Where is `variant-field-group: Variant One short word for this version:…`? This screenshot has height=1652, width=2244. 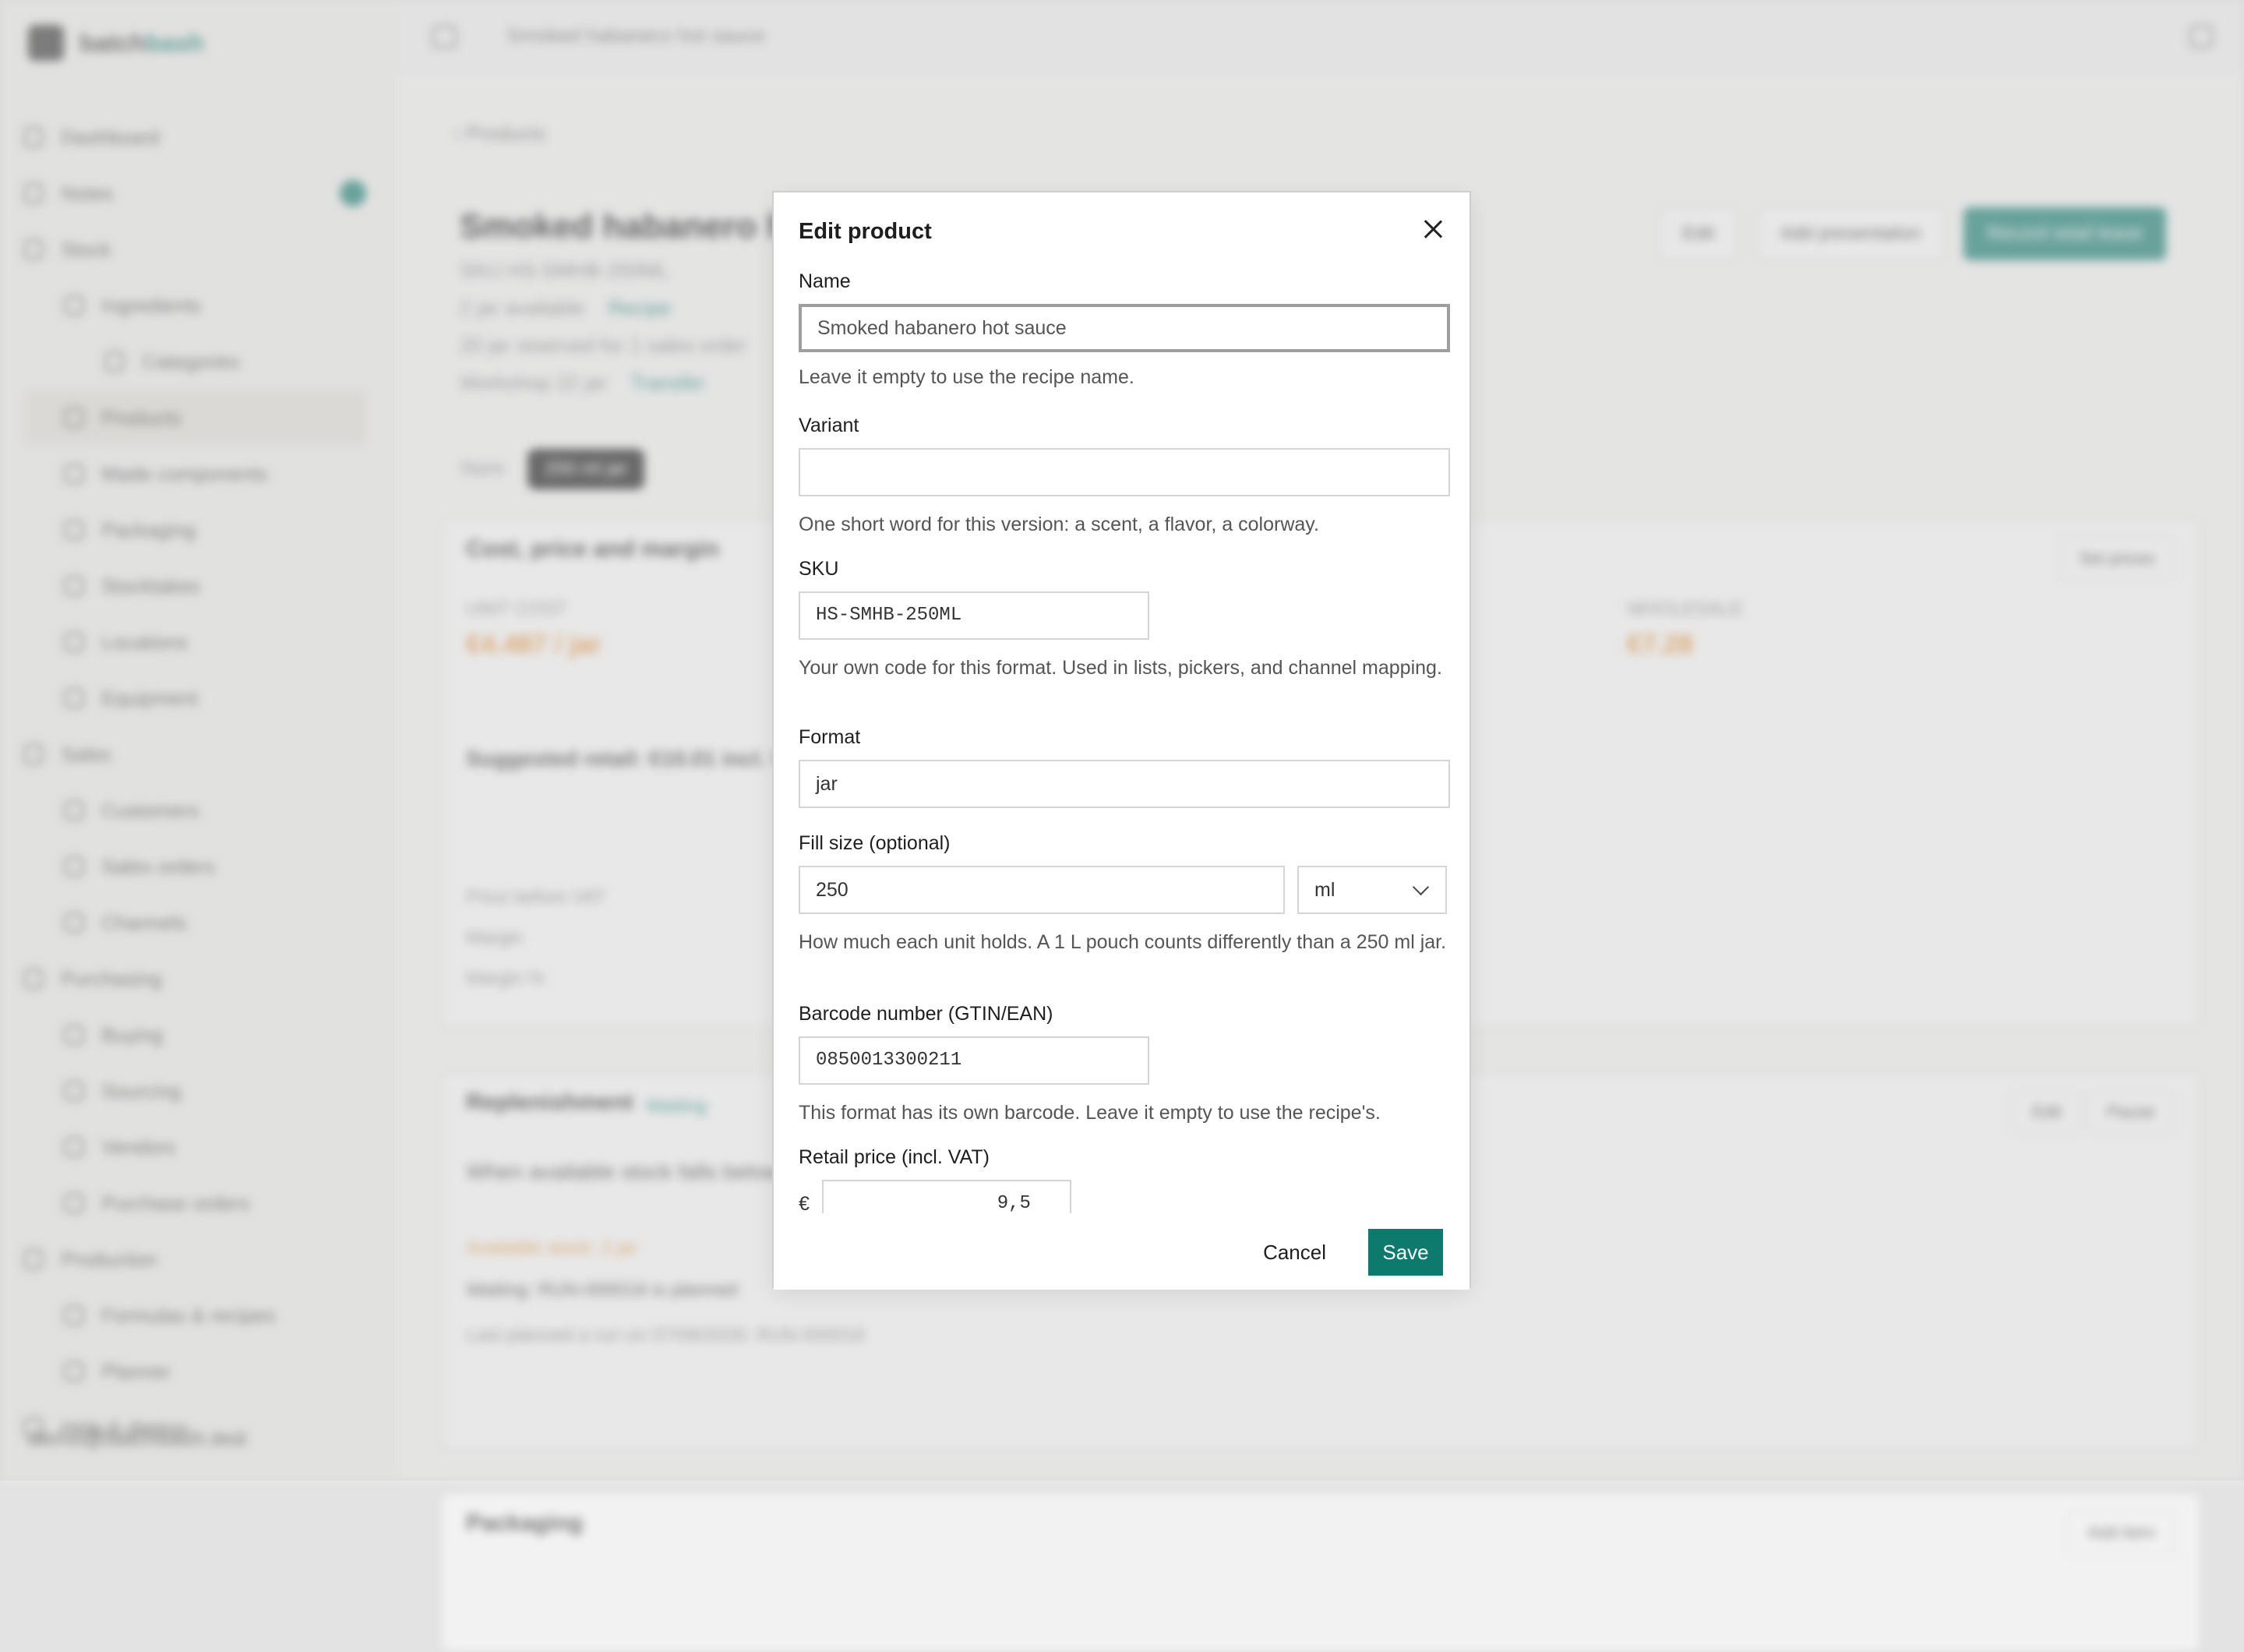 variant-field-group: Variant One short word for this version:… is located at coordinates (1124, 476).